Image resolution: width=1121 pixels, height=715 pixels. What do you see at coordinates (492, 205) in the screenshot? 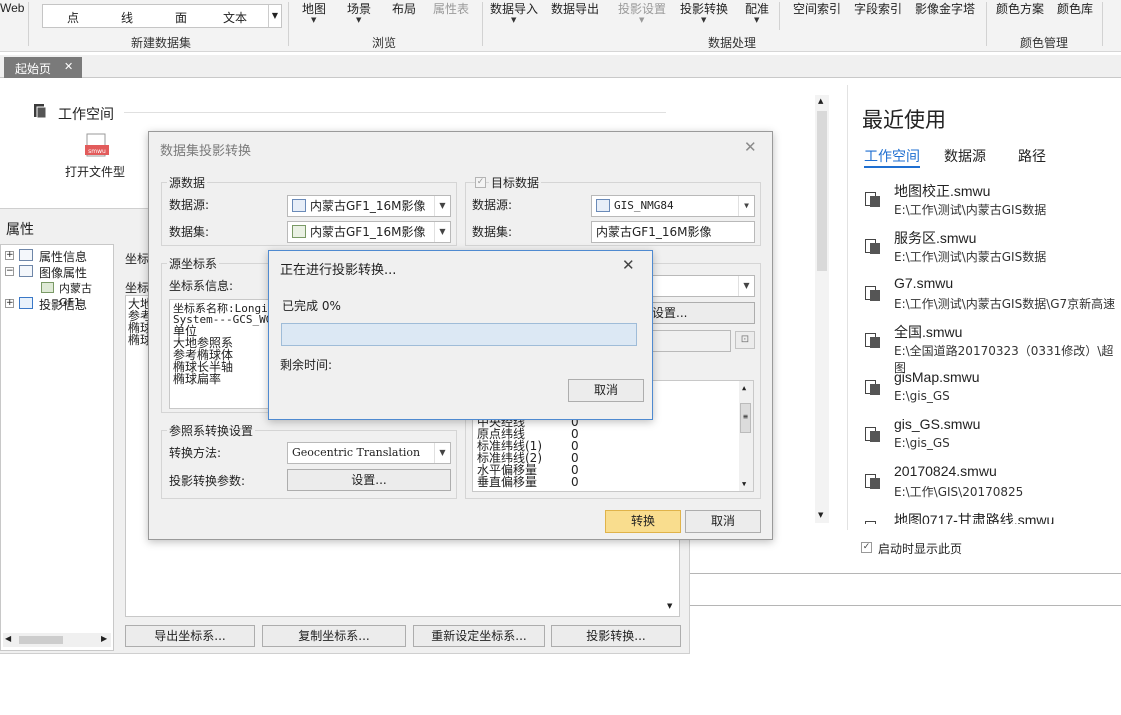
I see `target-datasource-label: 数据源:` at bounding box center [492, 205].